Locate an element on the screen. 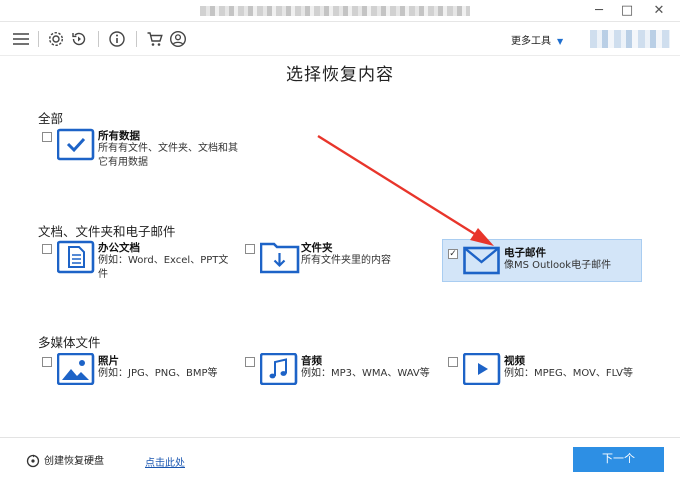 The width and height of the screenshot is (680, 479). section-label-documents: 文档、文件夹和电子邮件 is located at coordinates (107, 231).